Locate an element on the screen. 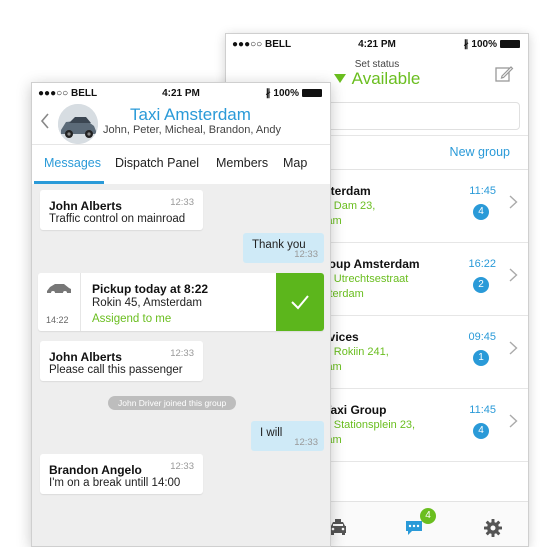 The height and width of the screenshot is (547, 560). message-text: Please call this passenger is located at coordinates (116, 370).